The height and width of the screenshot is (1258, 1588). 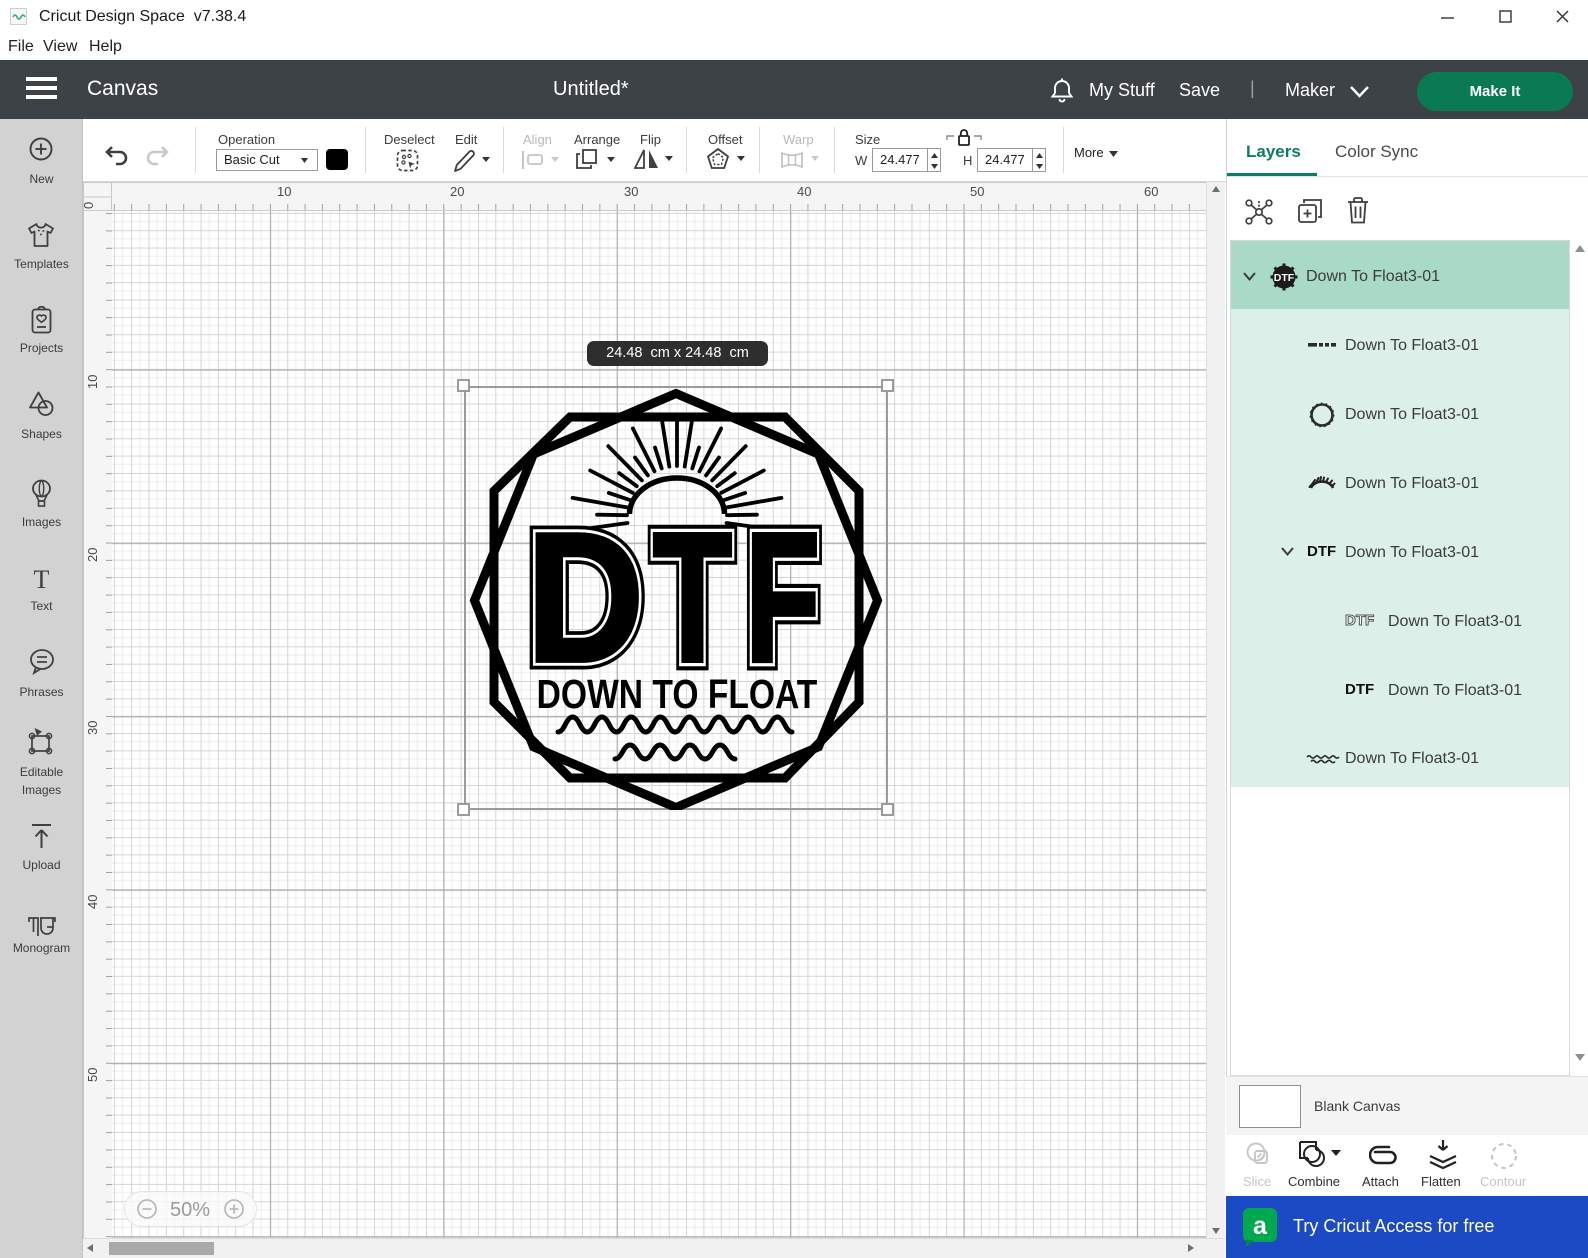 What do you see at coordinates (92, 382) in the screenshot?
I see `svg-text: 10` at bounding box center [92, 382].